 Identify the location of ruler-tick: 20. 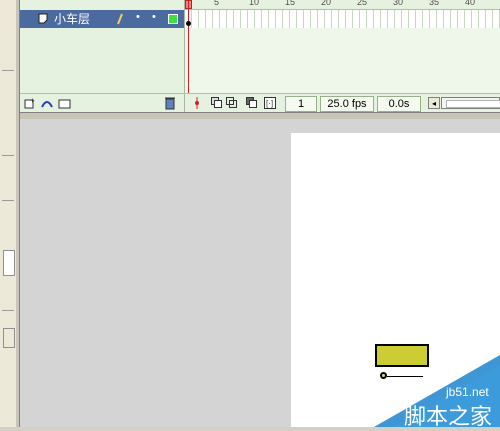
(326, 3).